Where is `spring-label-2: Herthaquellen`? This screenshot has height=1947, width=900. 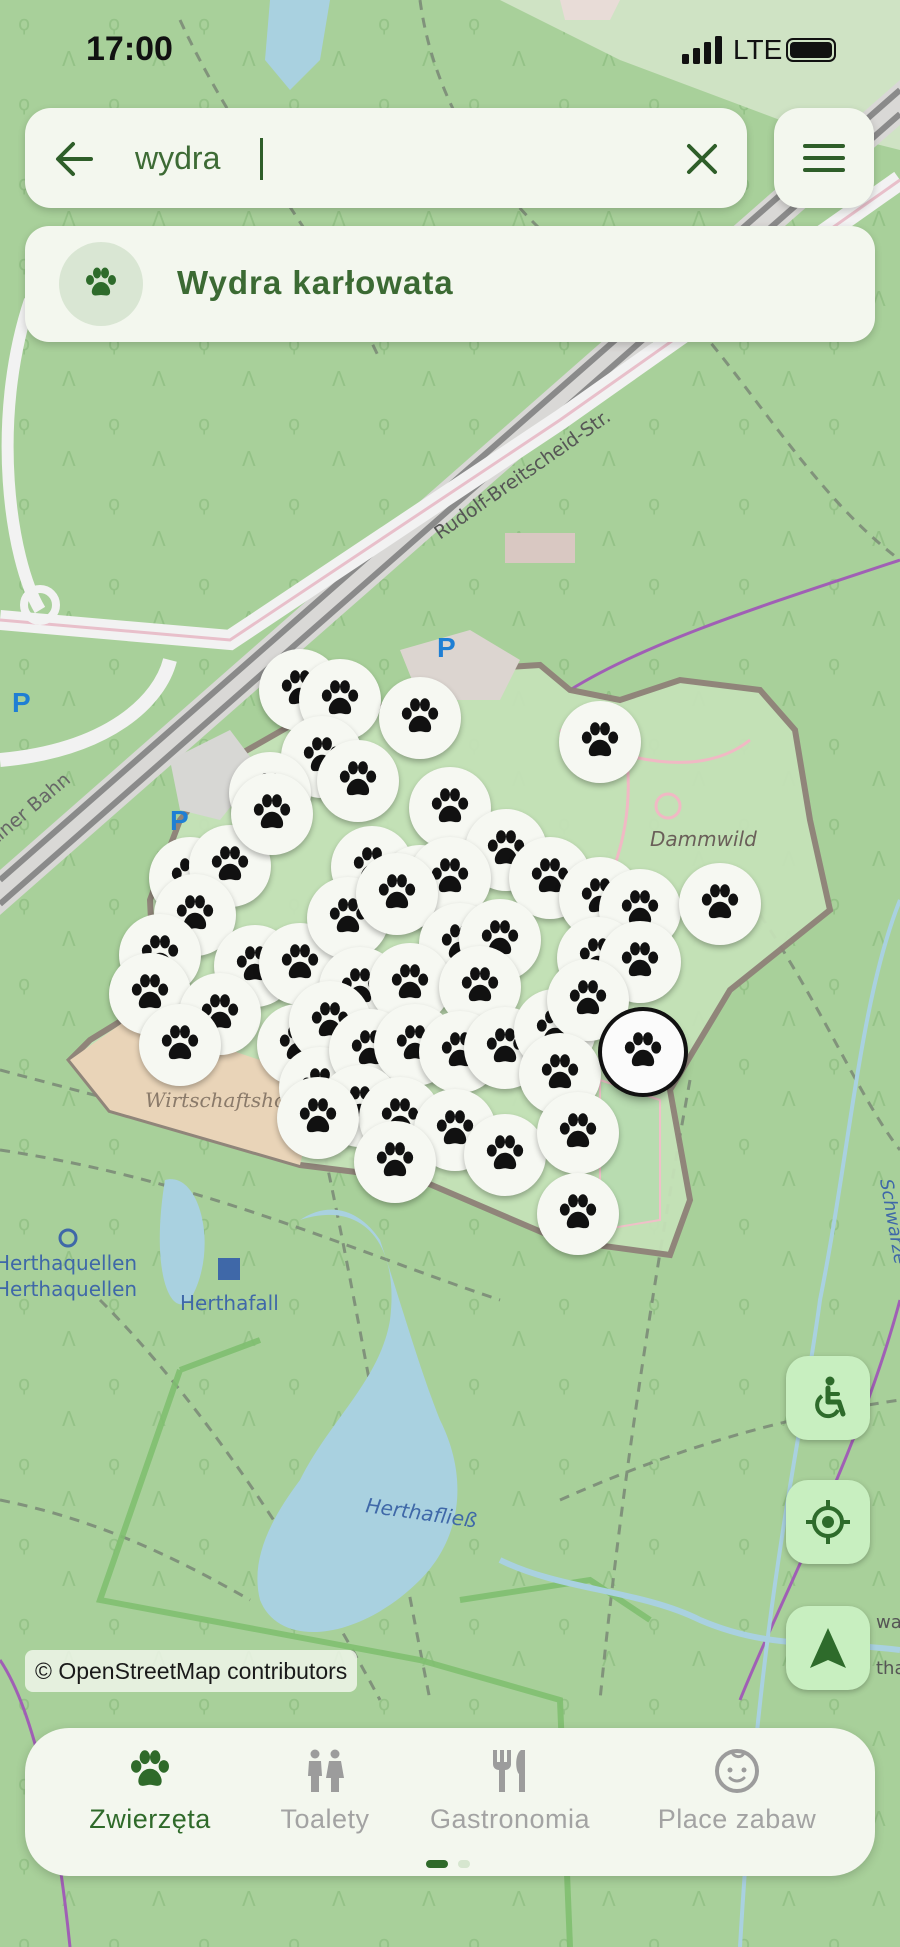
spring-label-2: Herthaquellen is located at coordinates (68, 1289).